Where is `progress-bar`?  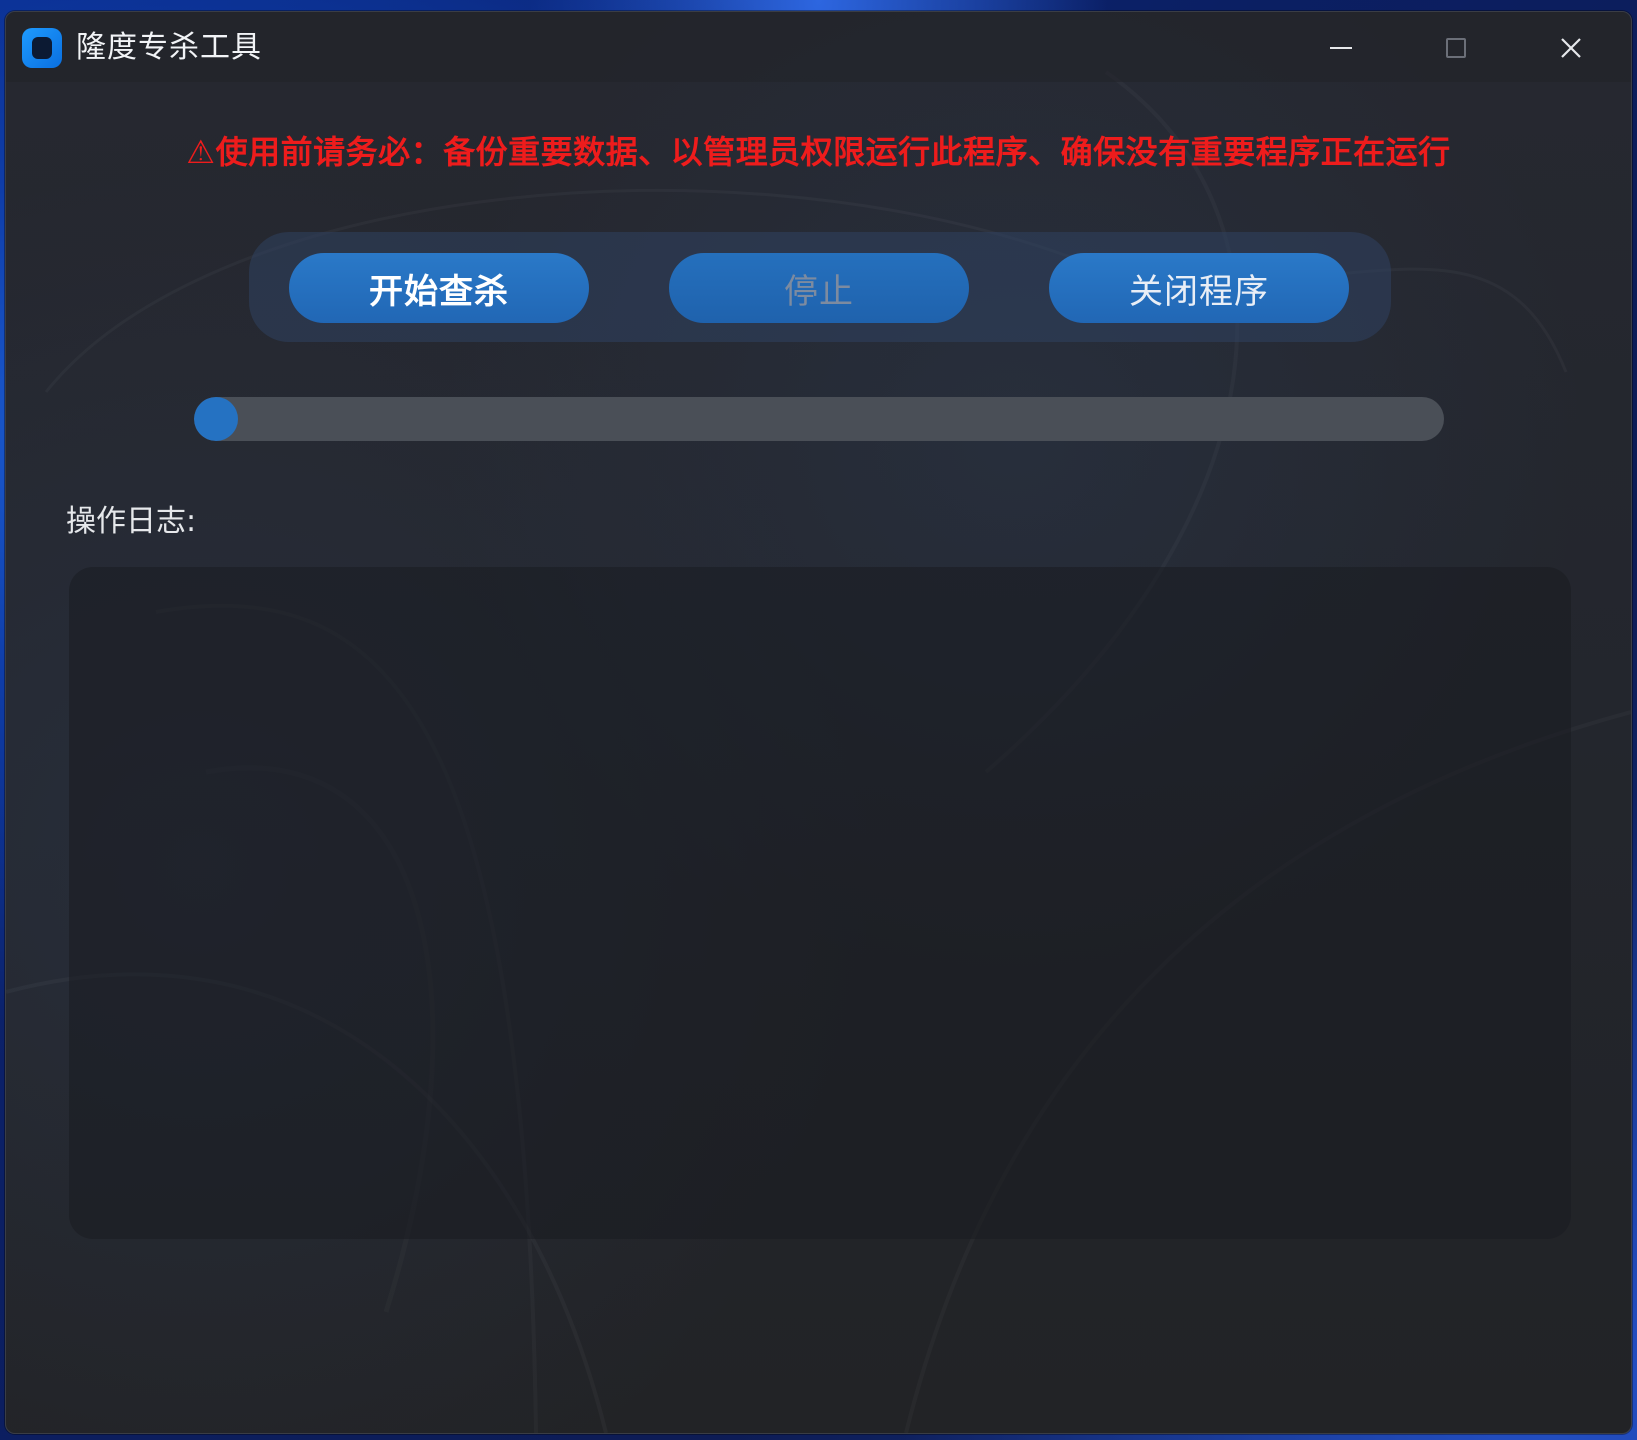 progress-bar is located at coordinates (819, 419).